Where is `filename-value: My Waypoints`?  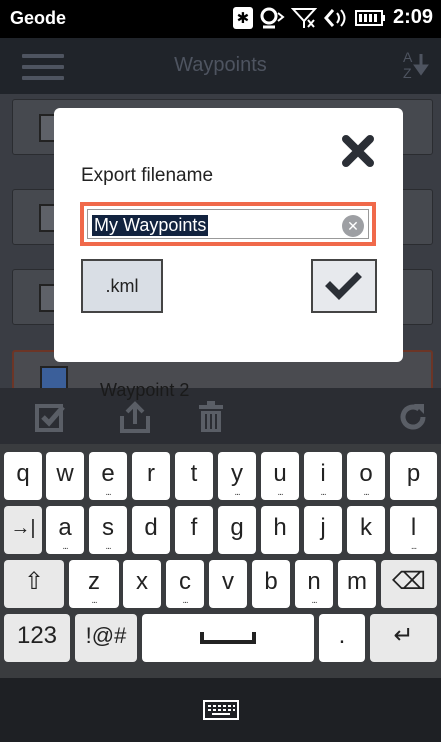 filename-value: My Waypoints is located at coordinates (150, 225).